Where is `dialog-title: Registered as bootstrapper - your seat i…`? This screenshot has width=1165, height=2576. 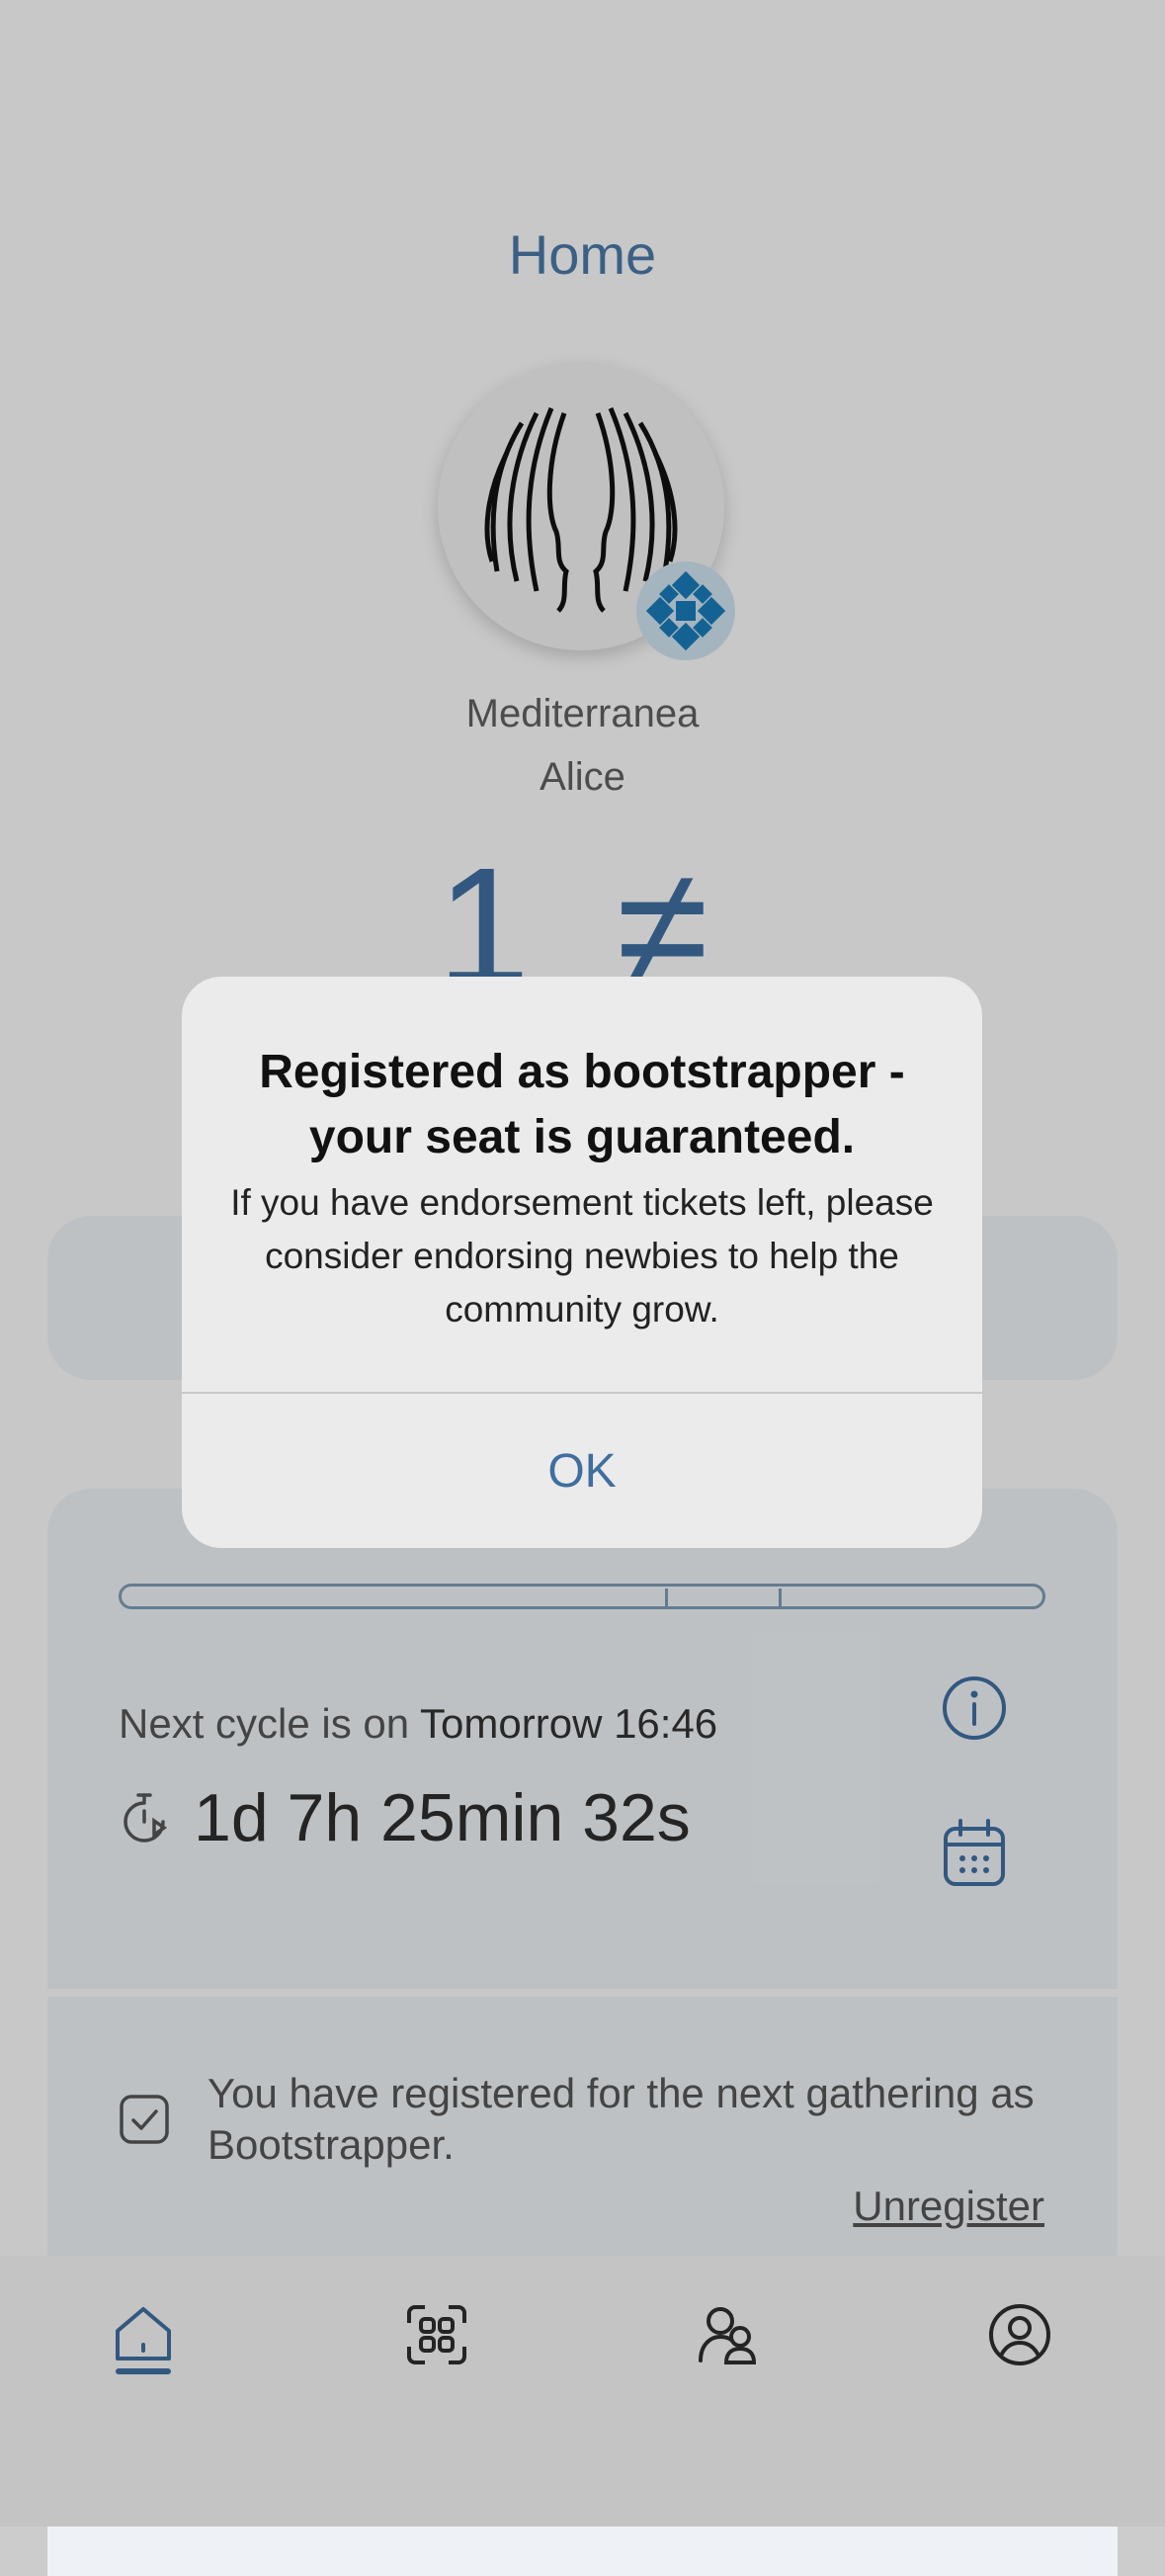 dialog-title: Registered as bootstrapper - your seat i… is located at coordinates (582, 1104).